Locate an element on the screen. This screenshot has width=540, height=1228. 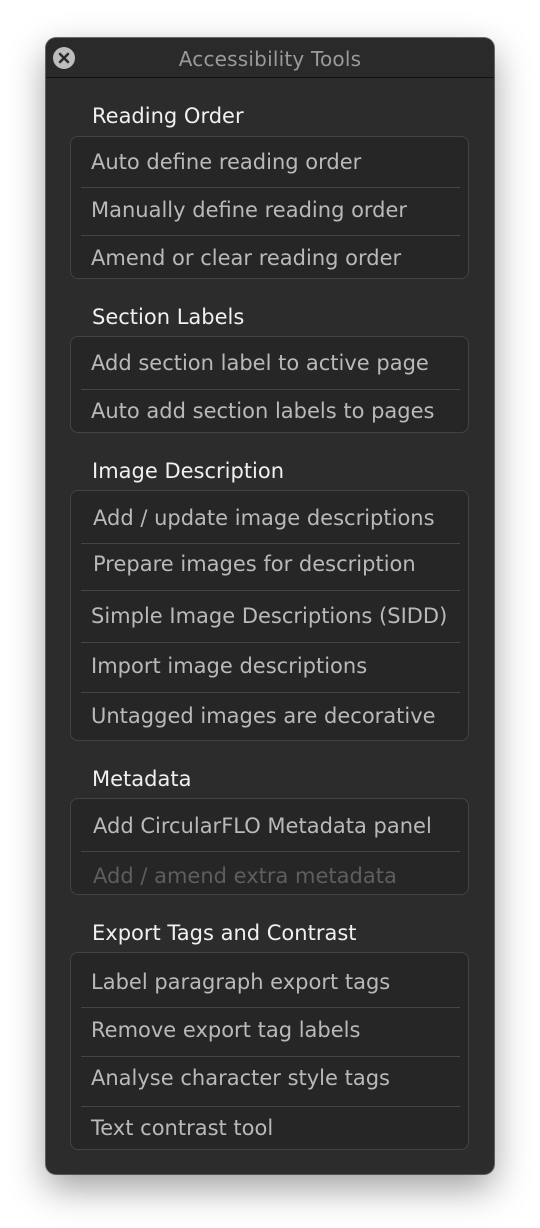
untagged-images-decorative-button: Untagged images are decorative is located at coordinates (263, 716).